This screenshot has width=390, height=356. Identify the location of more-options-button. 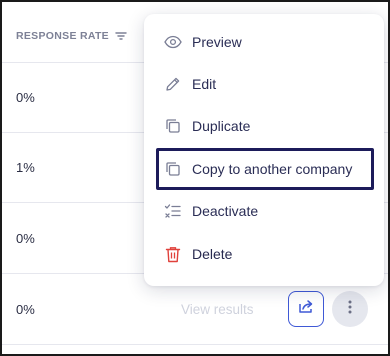
(350, 309).